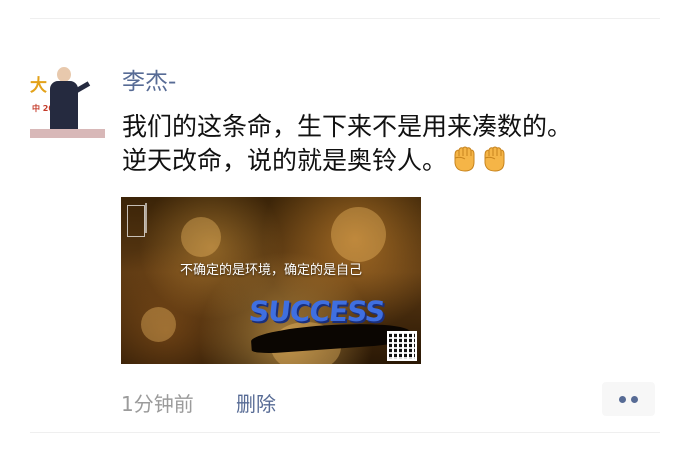 The width and height of the screenshot is (690, 451). I want to click on qr-code-icon, so click(402, 346).